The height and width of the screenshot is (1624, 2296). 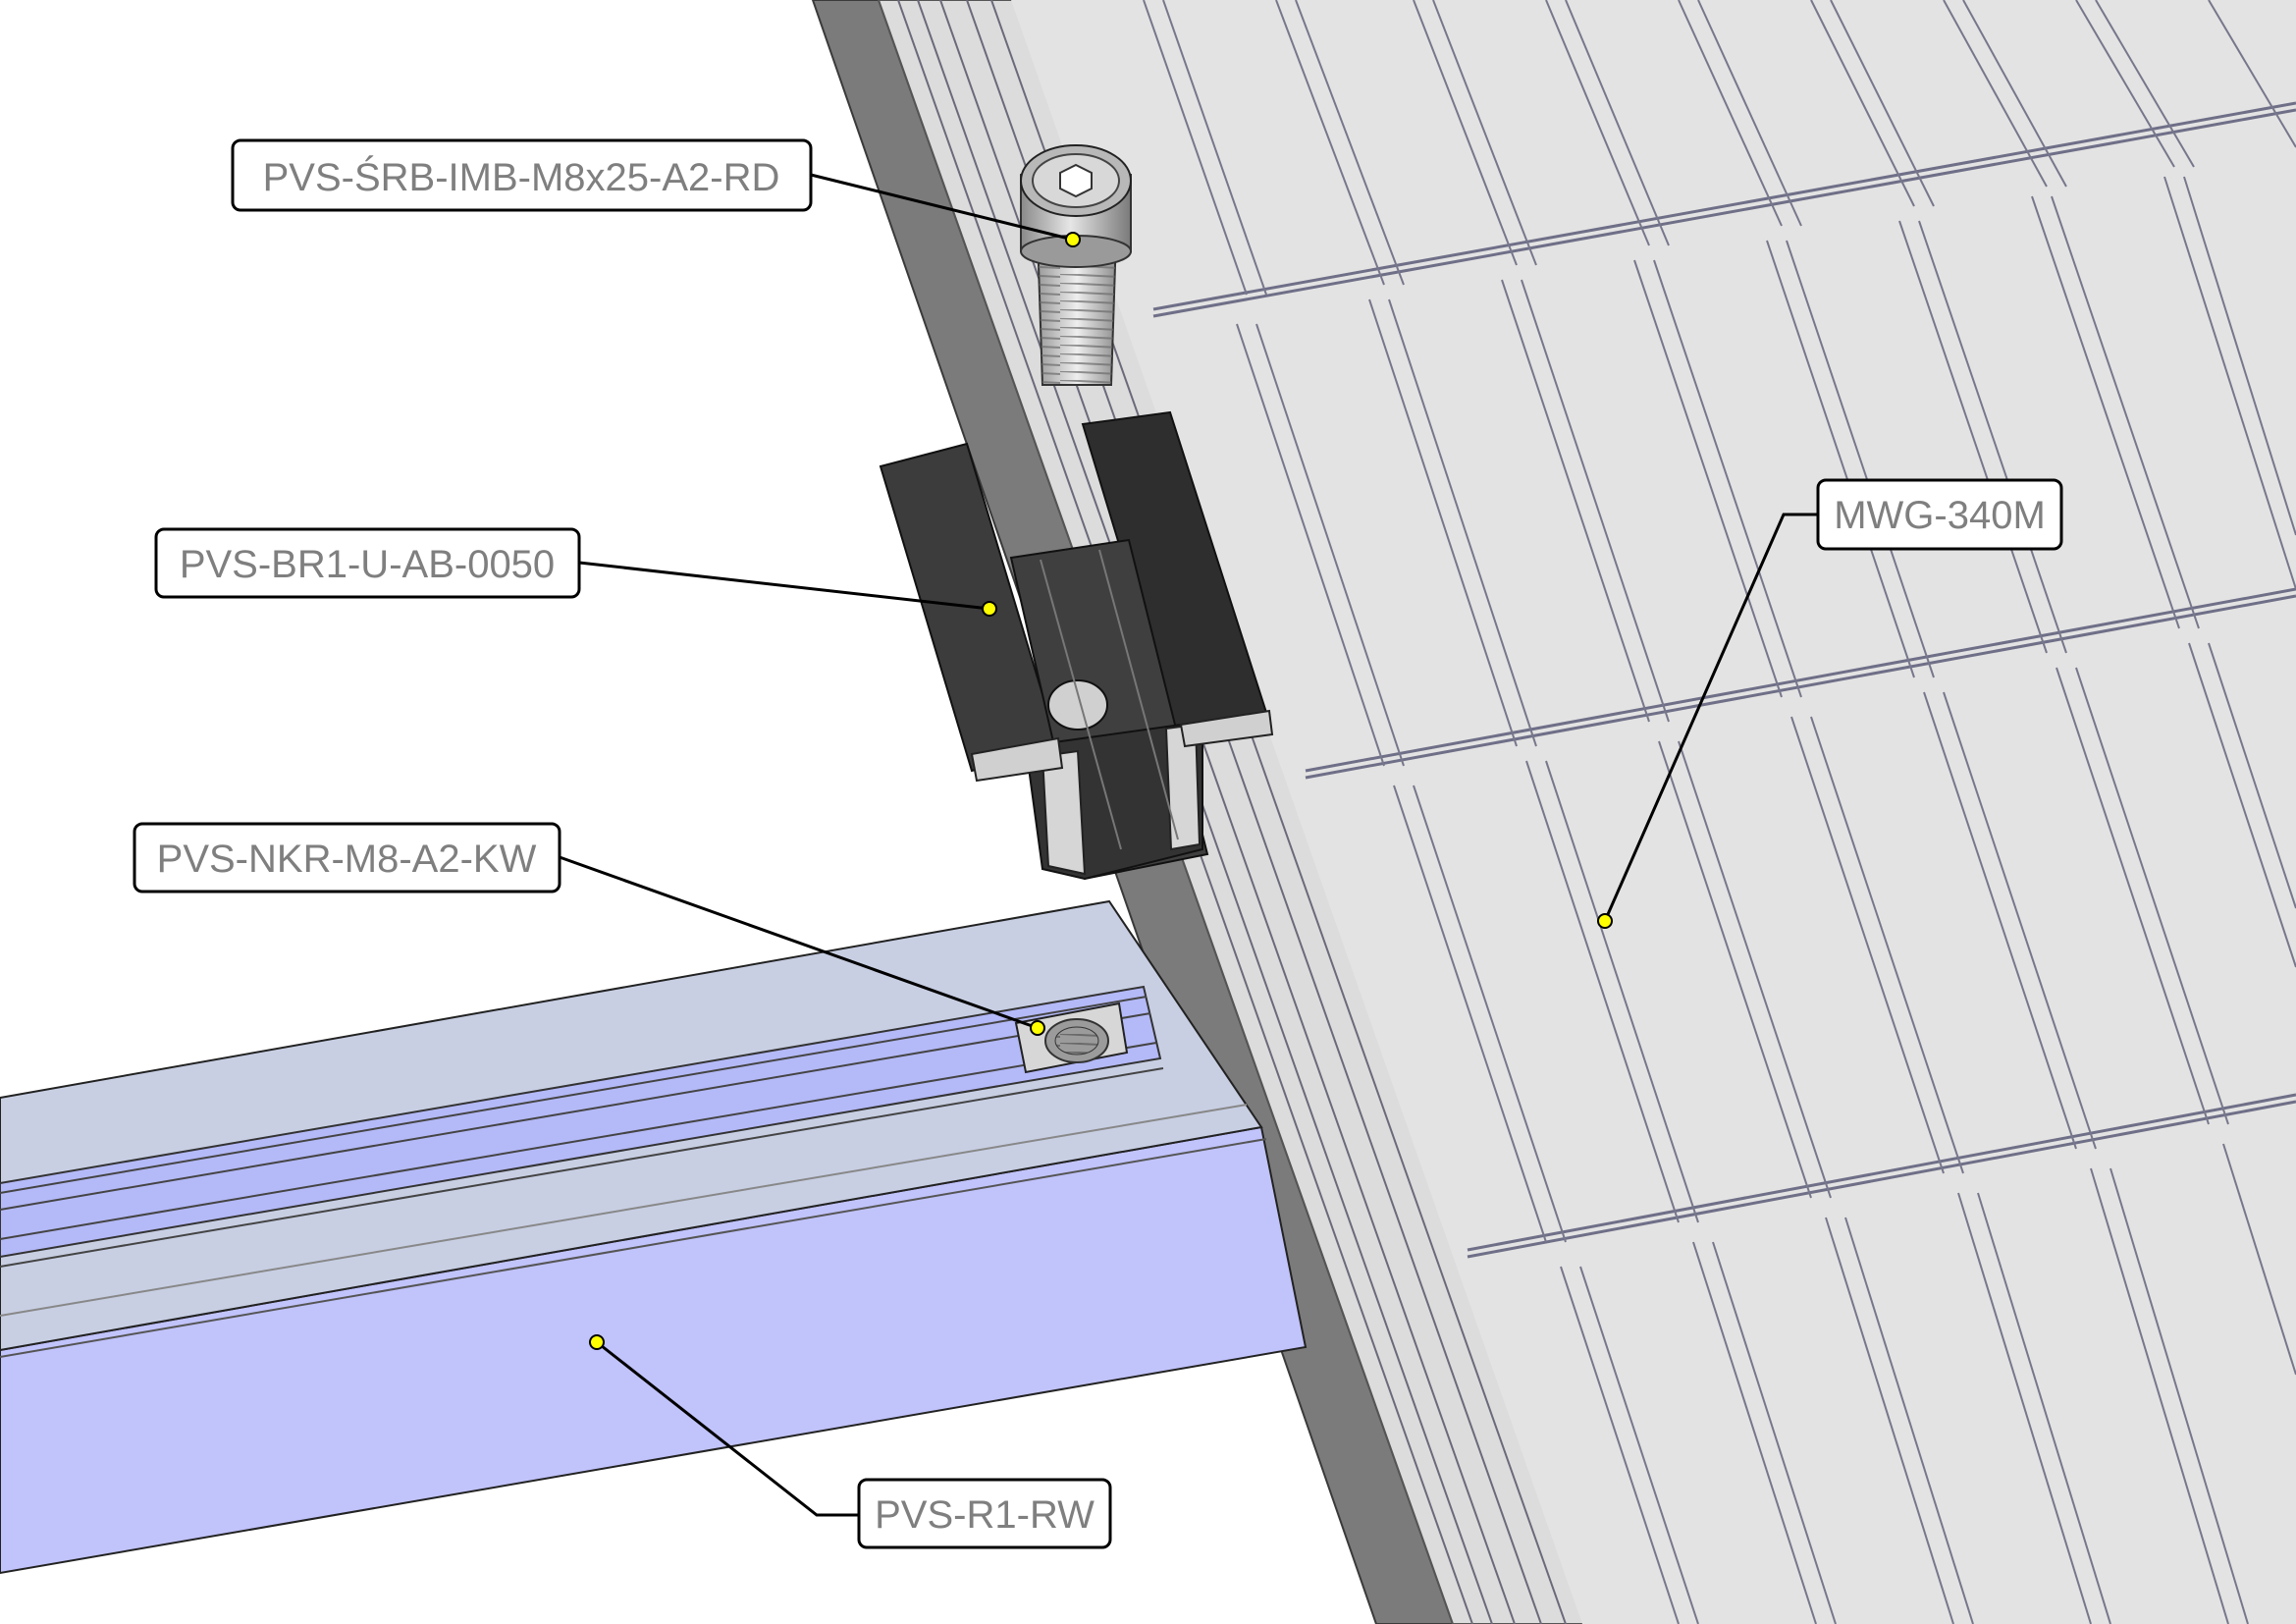 What do you see at coordinates (347, 859) in the screenshot?
I see `callout-label-nut: PVS-NKR-M8-A2-KW` at bounding box center [347, 859].